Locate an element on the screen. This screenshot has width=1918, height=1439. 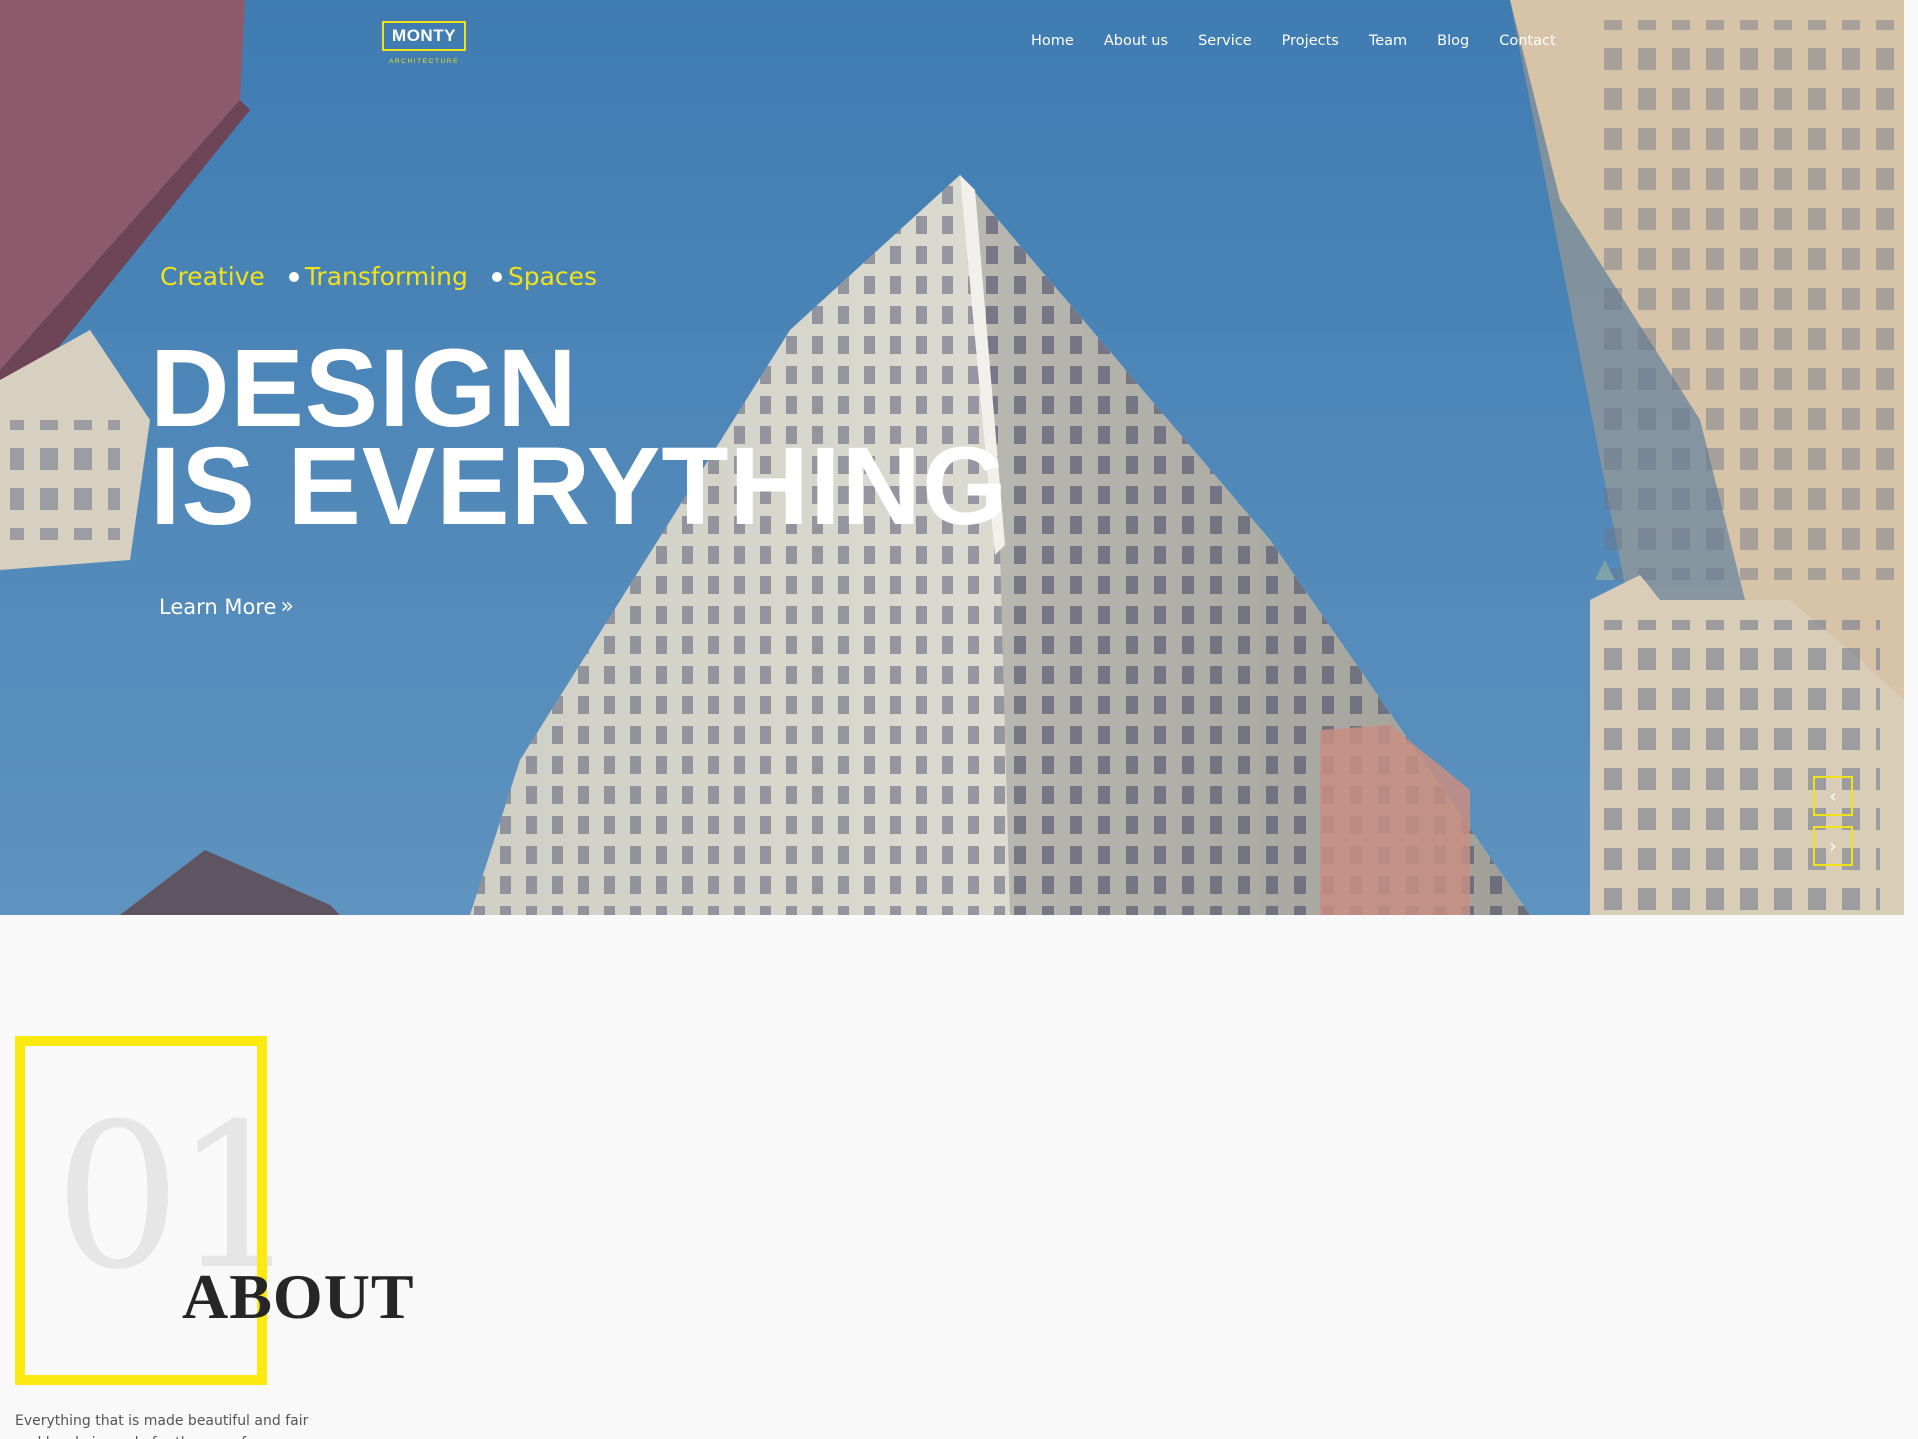
tagline-word: Creative is located at coordinates (212, 276).